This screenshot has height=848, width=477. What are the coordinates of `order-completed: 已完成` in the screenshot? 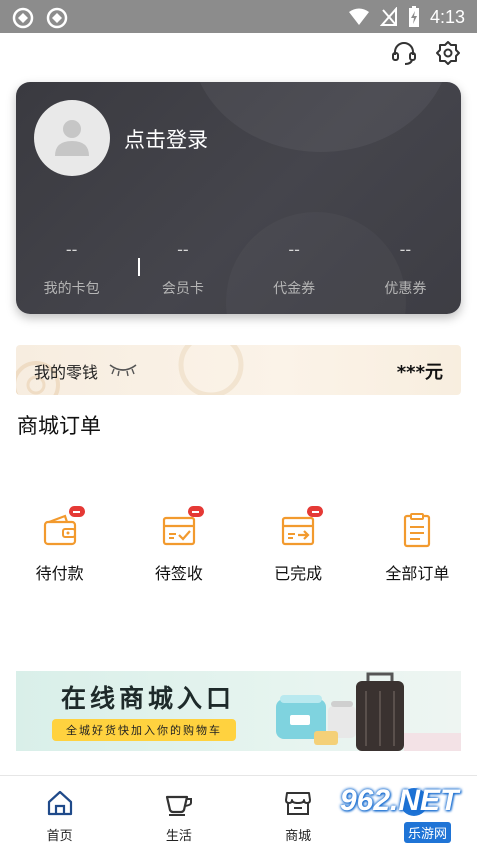 It's located at (298, 545).